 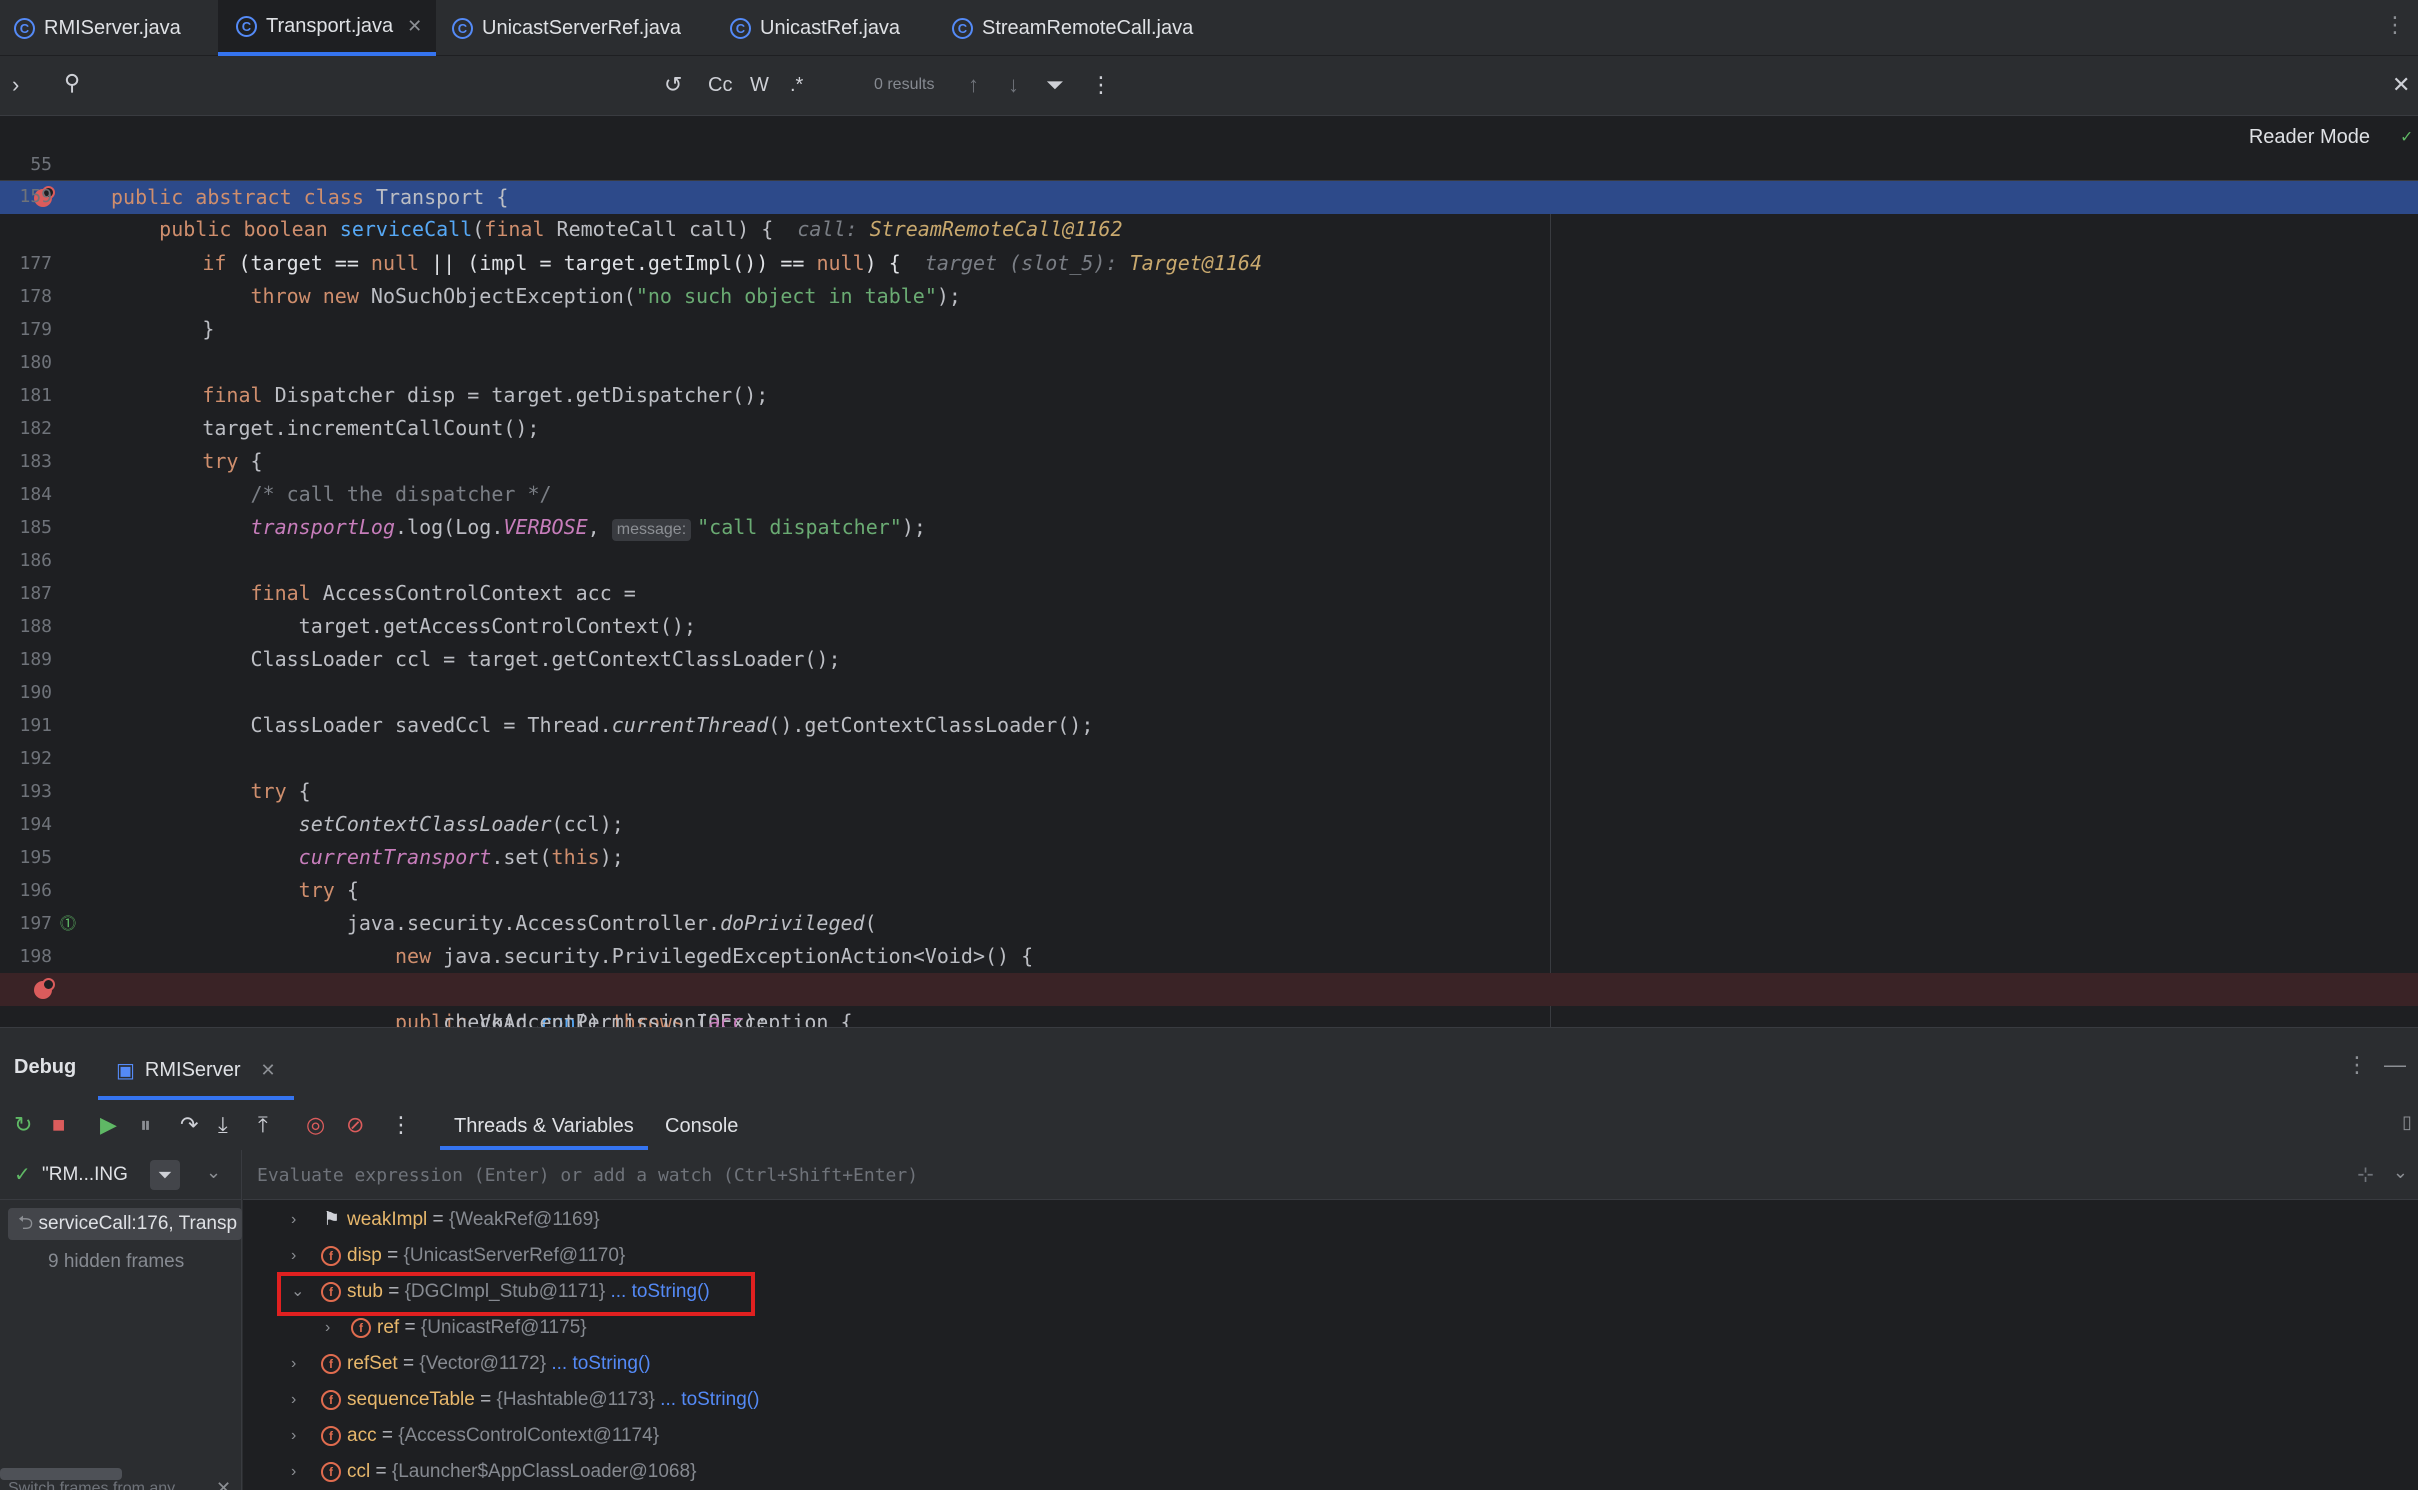 What do you see at coordinates (575, 1399) in the screenshot?
I see `variable-value: {Hashtable@1173}` at bounding box center [575, 1399].